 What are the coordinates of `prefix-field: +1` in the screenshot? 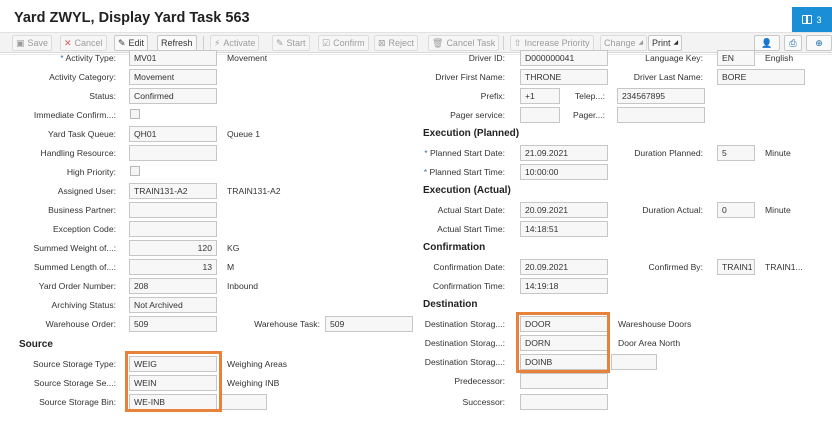 It's located at (540, 96).